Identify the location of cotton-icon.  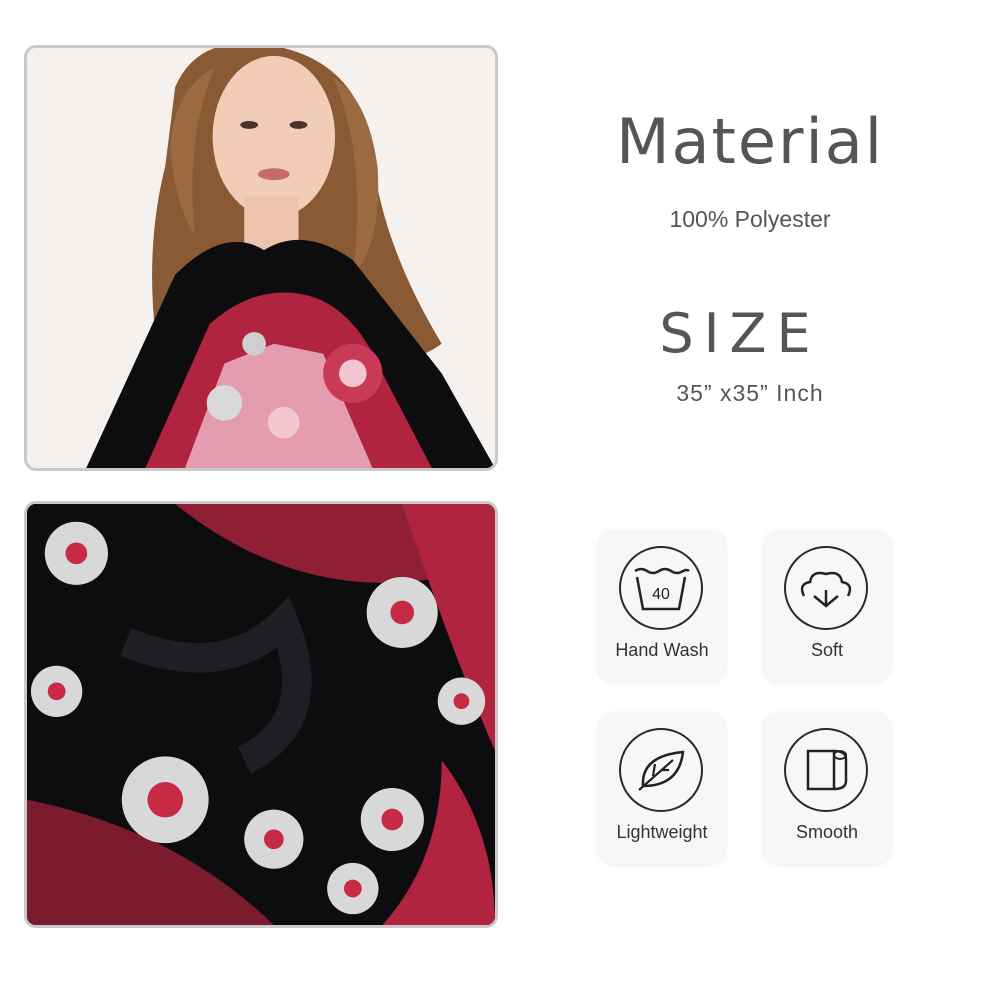
(826, 588).